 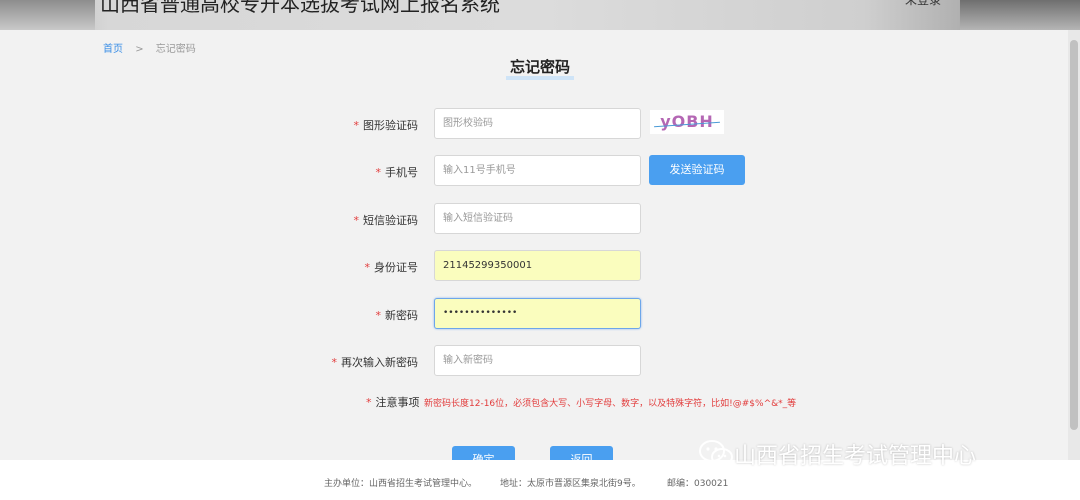 What do you see at coordinates (113, 49) in the screenshot?
I see `breadcrumb-home-link: 首页` at bounding box center [113, 49].